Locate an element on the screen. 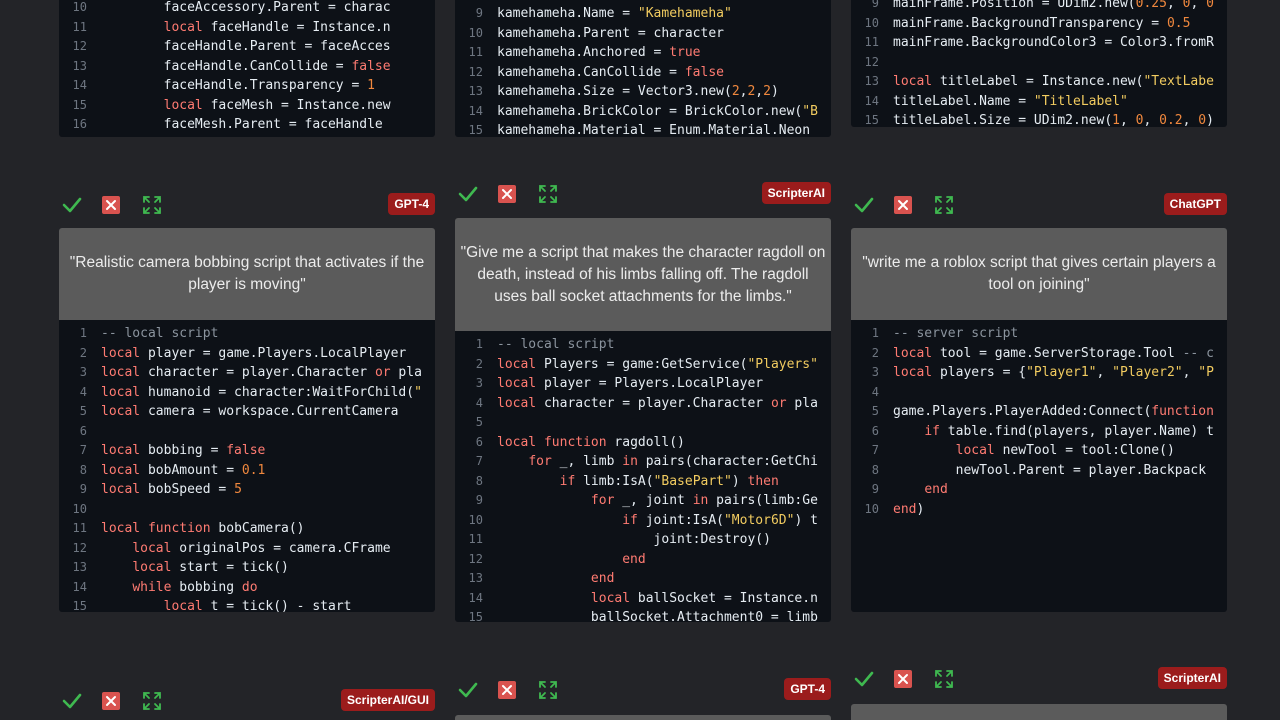  code-text: faceAccessory.Parent = charac is located at coordinates (246, 7).